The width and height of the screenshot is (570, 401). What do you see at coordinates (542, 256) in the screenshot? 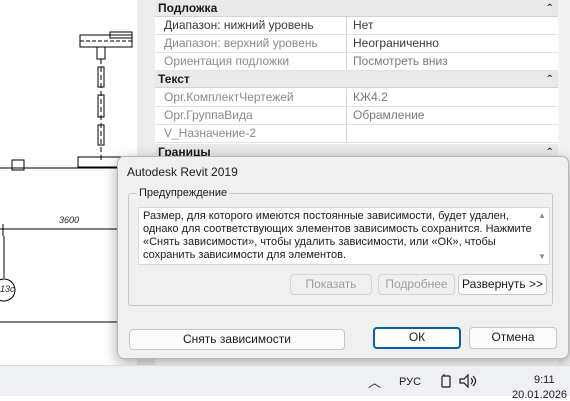
I see `scroll-down-icon: ▼` at bounding box center [542, 256].